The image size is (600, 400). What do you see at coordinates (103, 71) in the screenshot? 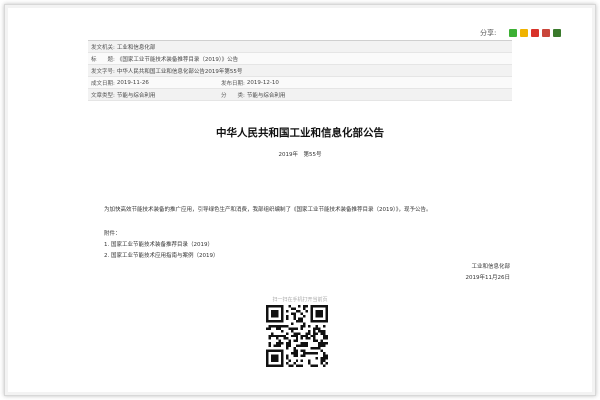
I see `meta-label: 发文字号:` at bounding box center [103, 71].